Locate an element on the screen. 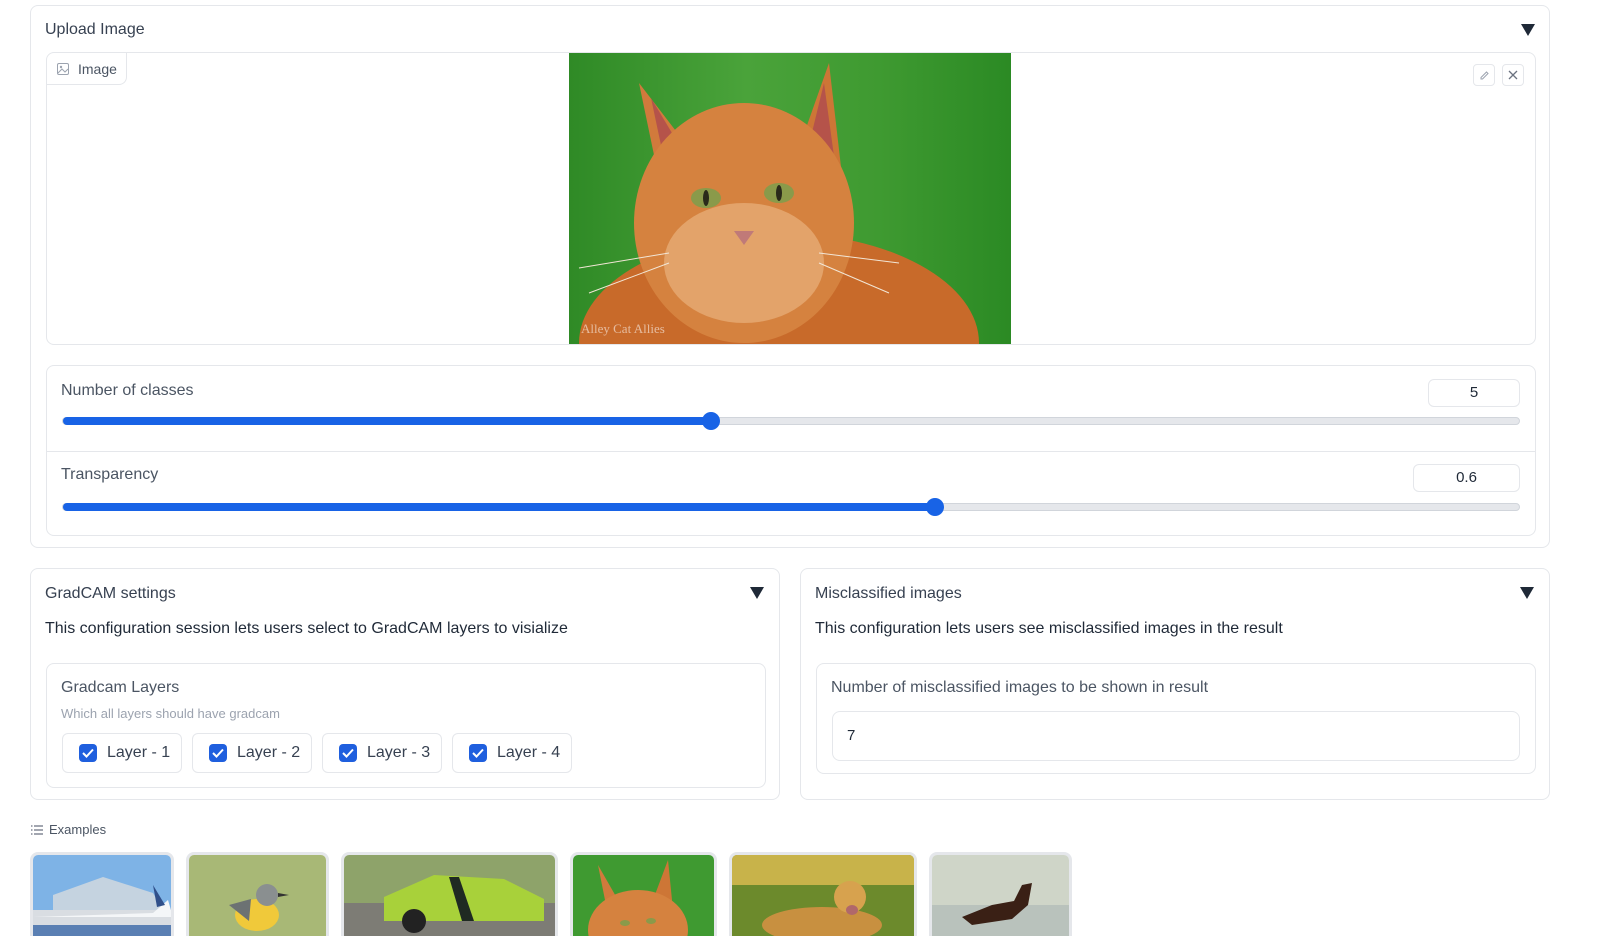  gradcam-panel-title: GradCAM settings is located at coordinates (110, 593).